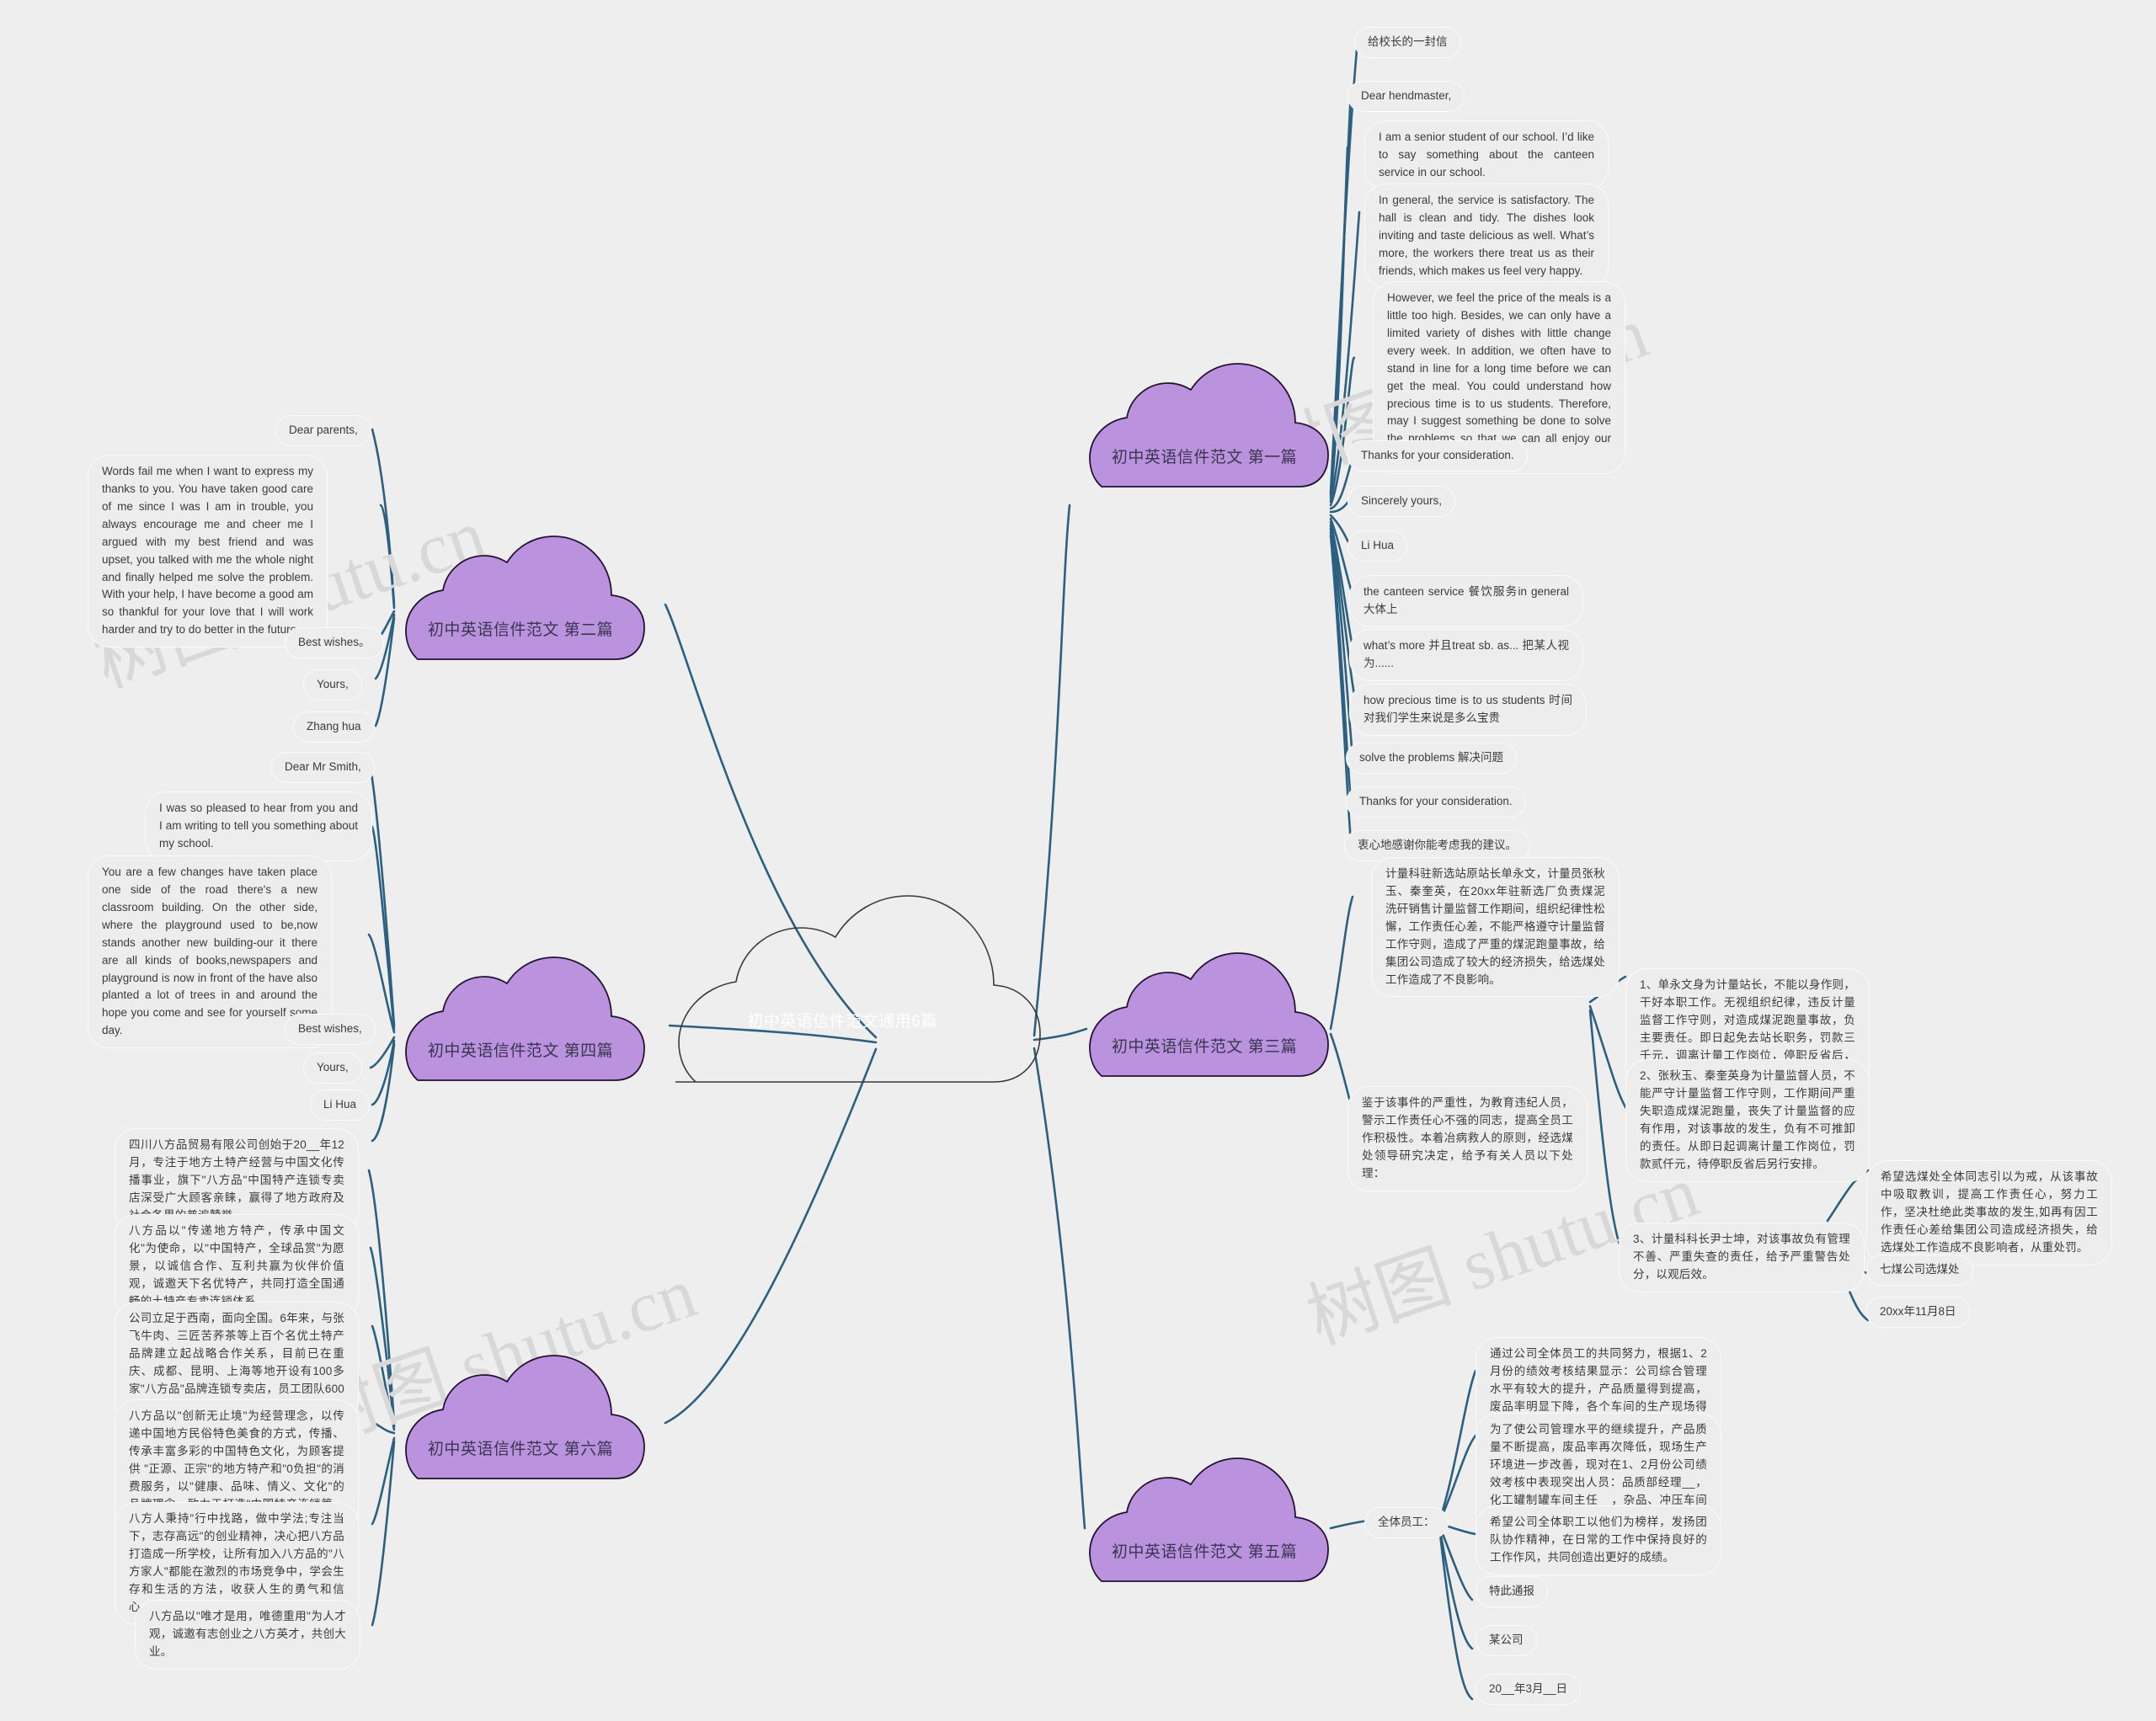 This screenshot has height=1721, width=2156. I want to click on branch-label: 初中英语信件范文 第三篇, so click(1204, 1047).